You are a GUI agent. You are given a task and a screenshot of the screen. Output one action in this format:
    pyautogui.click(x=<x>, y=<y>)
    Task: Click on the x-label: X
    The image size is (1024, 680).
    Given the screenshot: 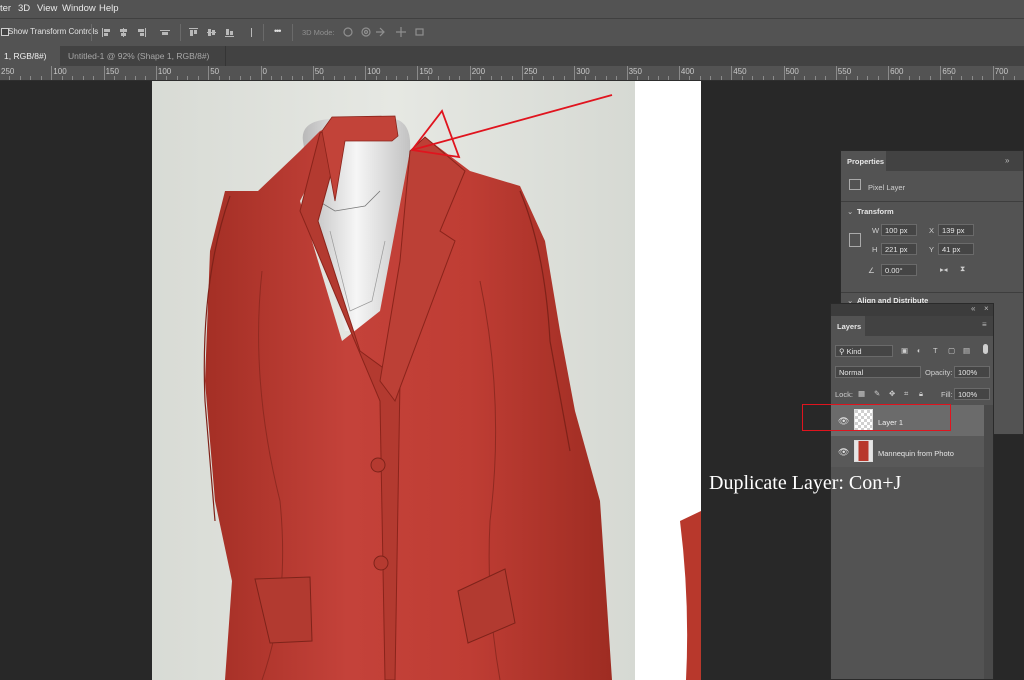 What is the action you would take?
    pyautogui.click(x=932, y=230)
    